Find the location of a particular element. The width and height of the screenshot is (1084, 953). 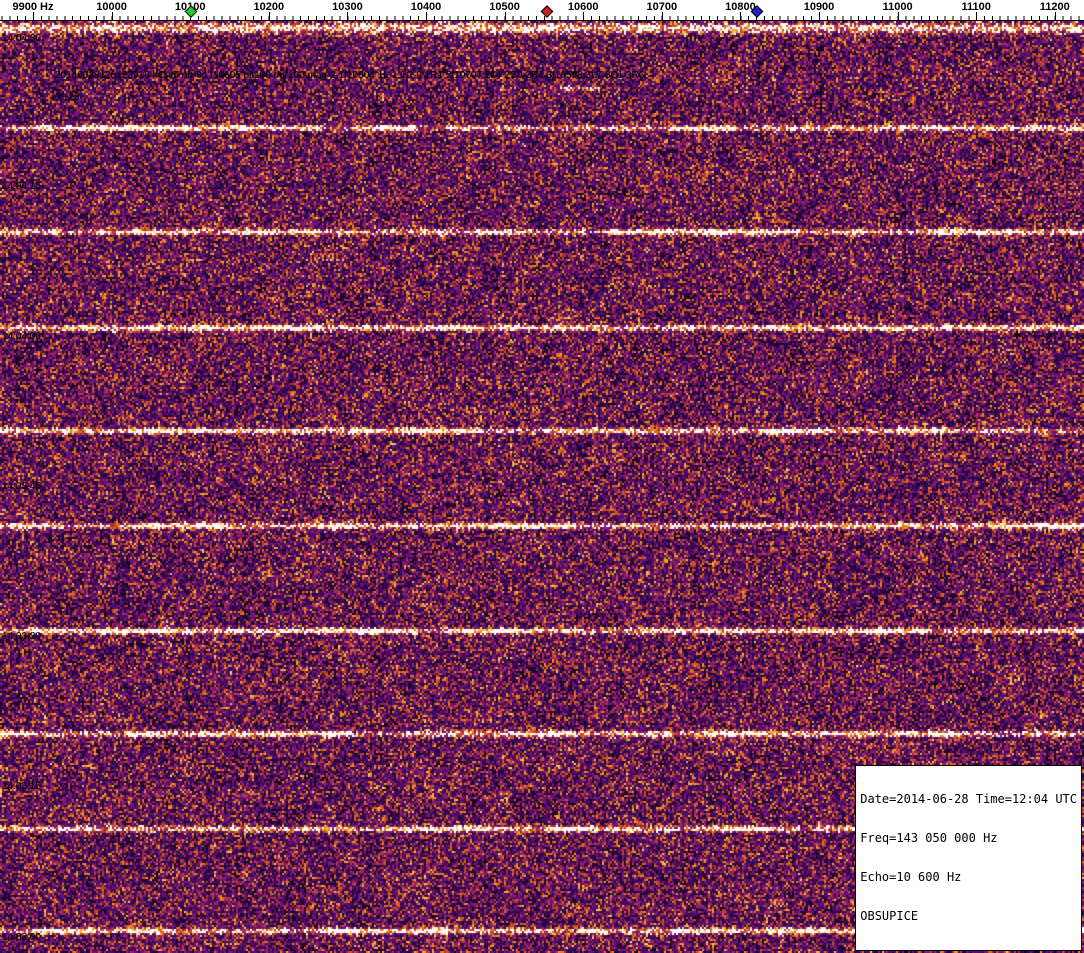

time-label: 14:03:30 is located at coordinates (21, 636).